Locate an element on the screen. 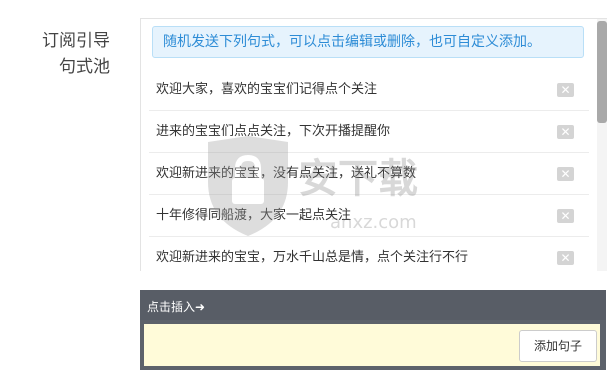  phrase-row: 进来的宝宝们点点关注，下次开播提醒你 ✕ is located at coordinates (369, 132).